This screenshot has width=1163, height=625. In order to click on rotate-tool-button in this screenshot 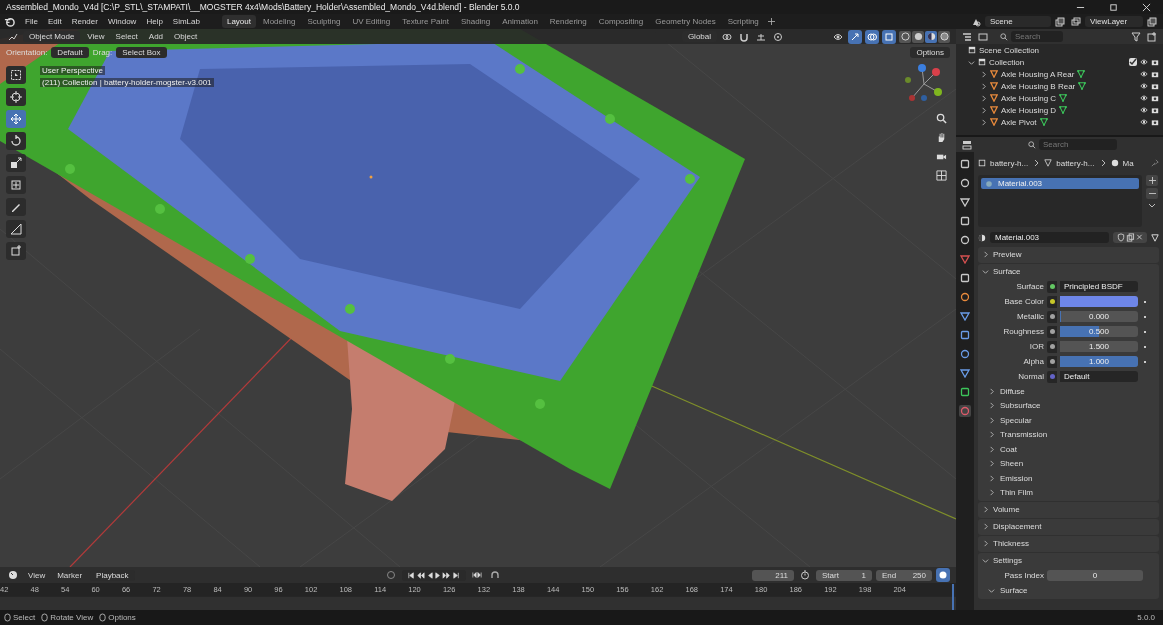, I will do `click(16, 141)`.